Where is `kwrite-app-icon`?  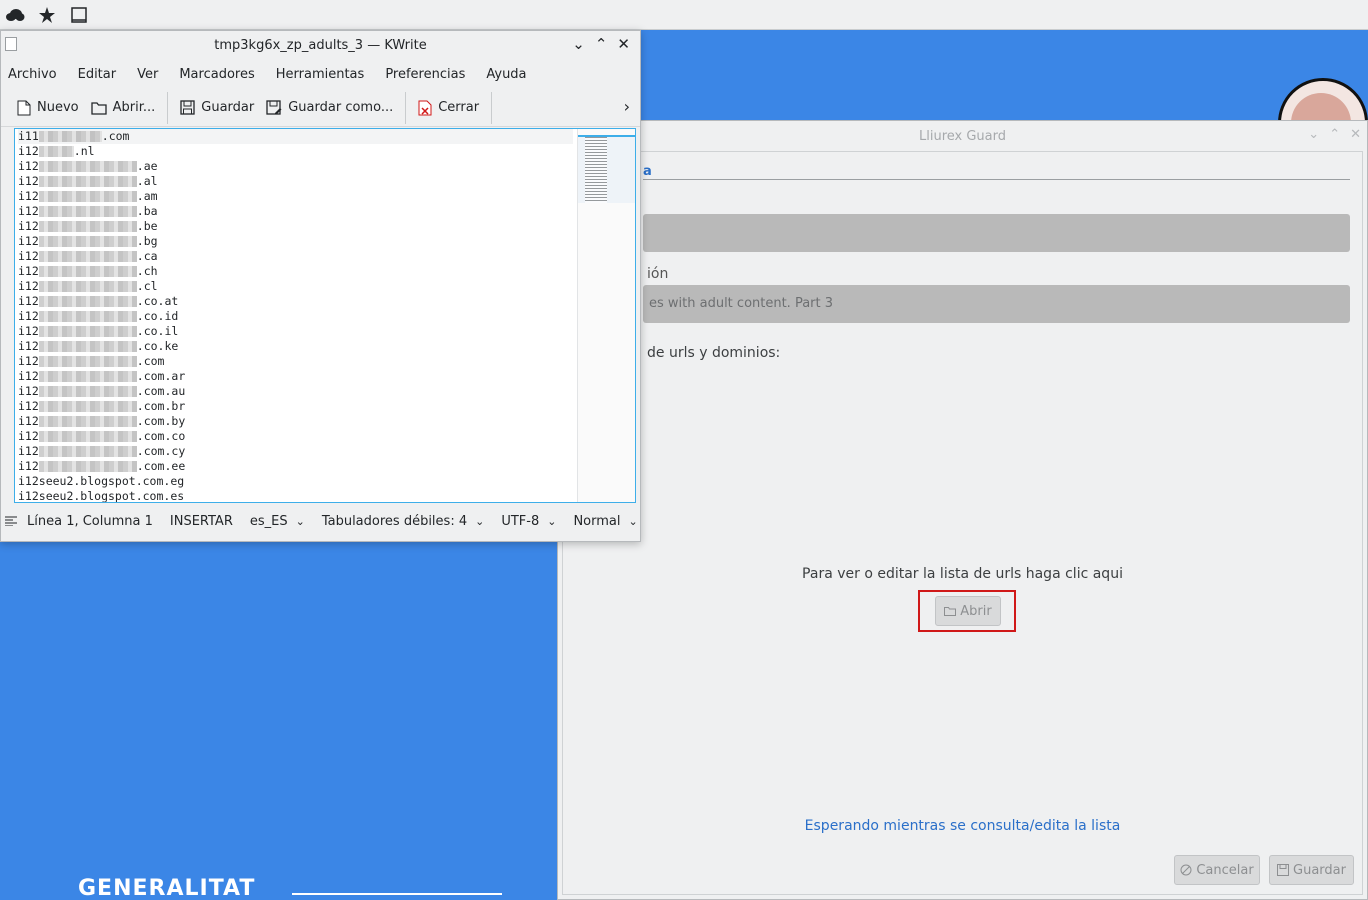 kwrite-app-icon is located at coordinates (11, 44).